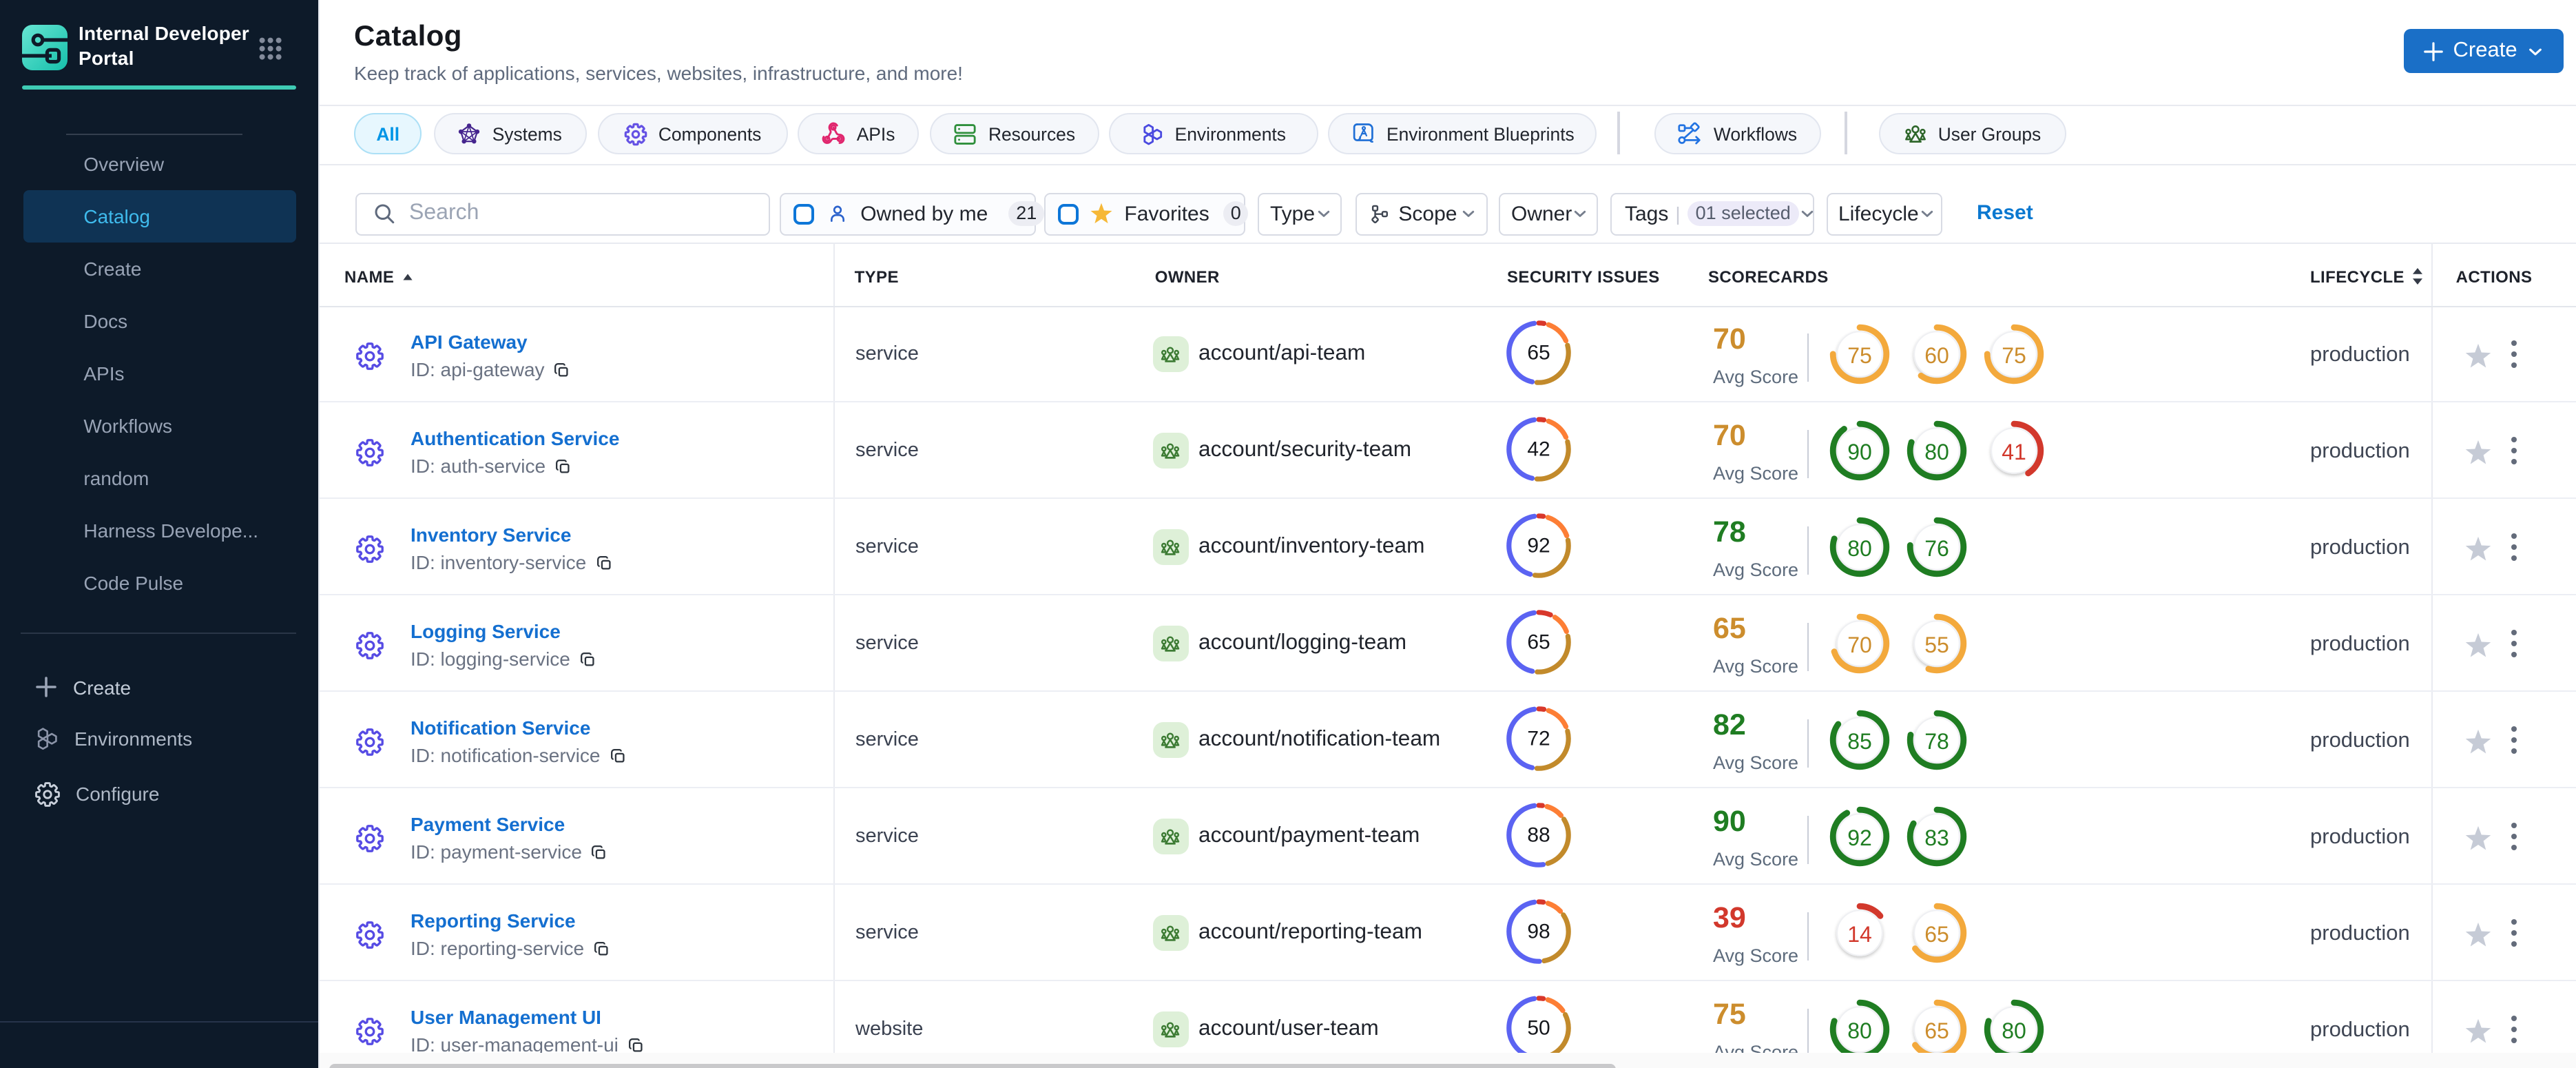 The height and width of the screenshot is (1068, 2576). What do you see at coordinates (1539, 1028) in the screenshot?
I see `svg-text: 50` at bounding box center [1539, 1028].